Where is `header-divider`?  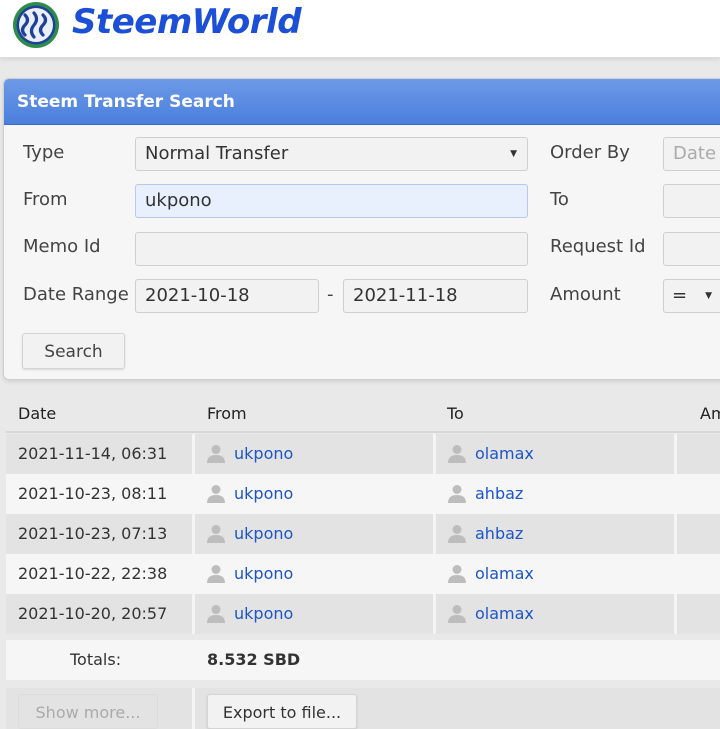 header-divider is located at coordinates (363, 432).